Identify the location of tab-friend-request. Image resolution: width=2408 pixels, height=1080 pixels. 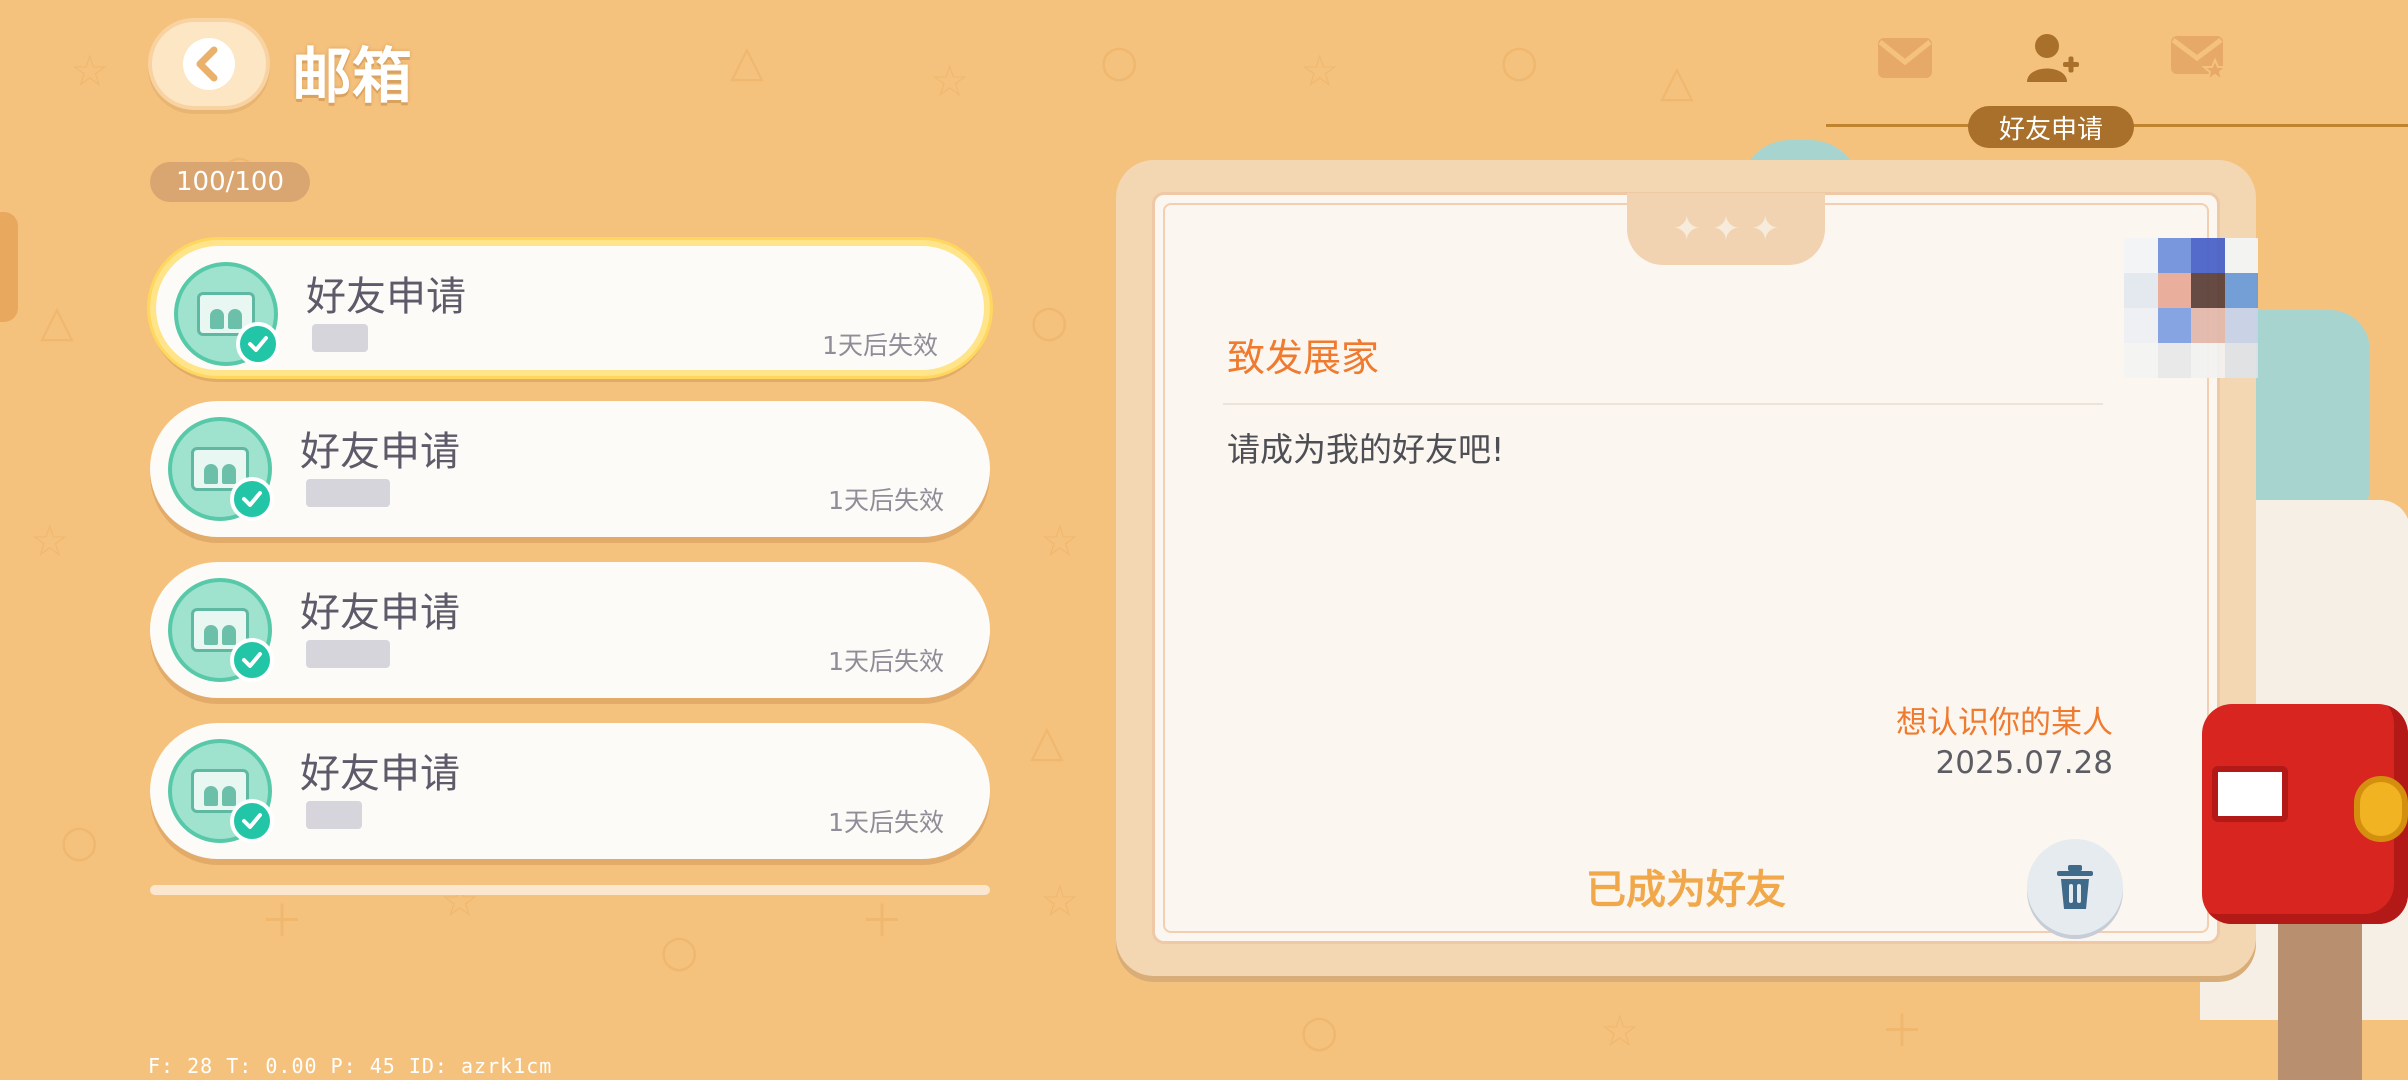
(2053, 58).